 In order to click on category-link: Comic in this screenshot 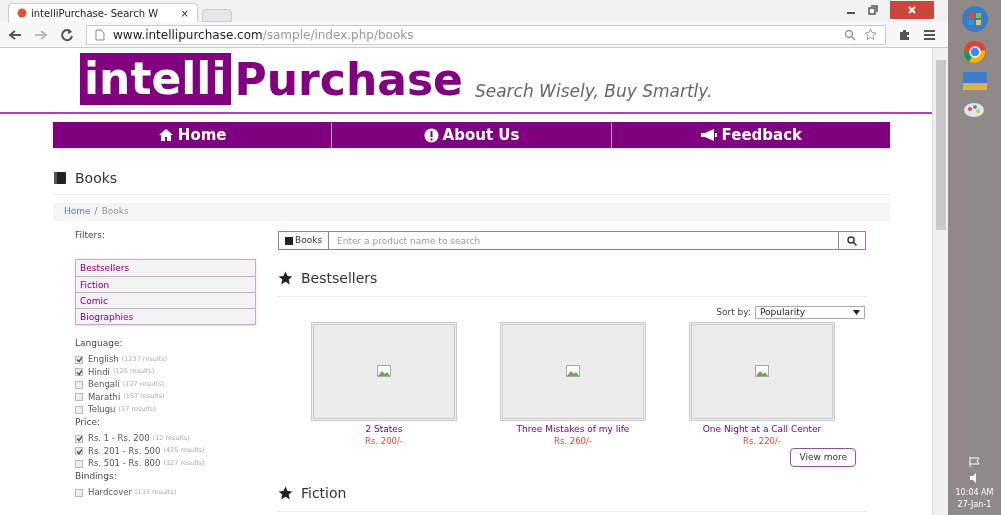, I will do `click(165, 300)`.